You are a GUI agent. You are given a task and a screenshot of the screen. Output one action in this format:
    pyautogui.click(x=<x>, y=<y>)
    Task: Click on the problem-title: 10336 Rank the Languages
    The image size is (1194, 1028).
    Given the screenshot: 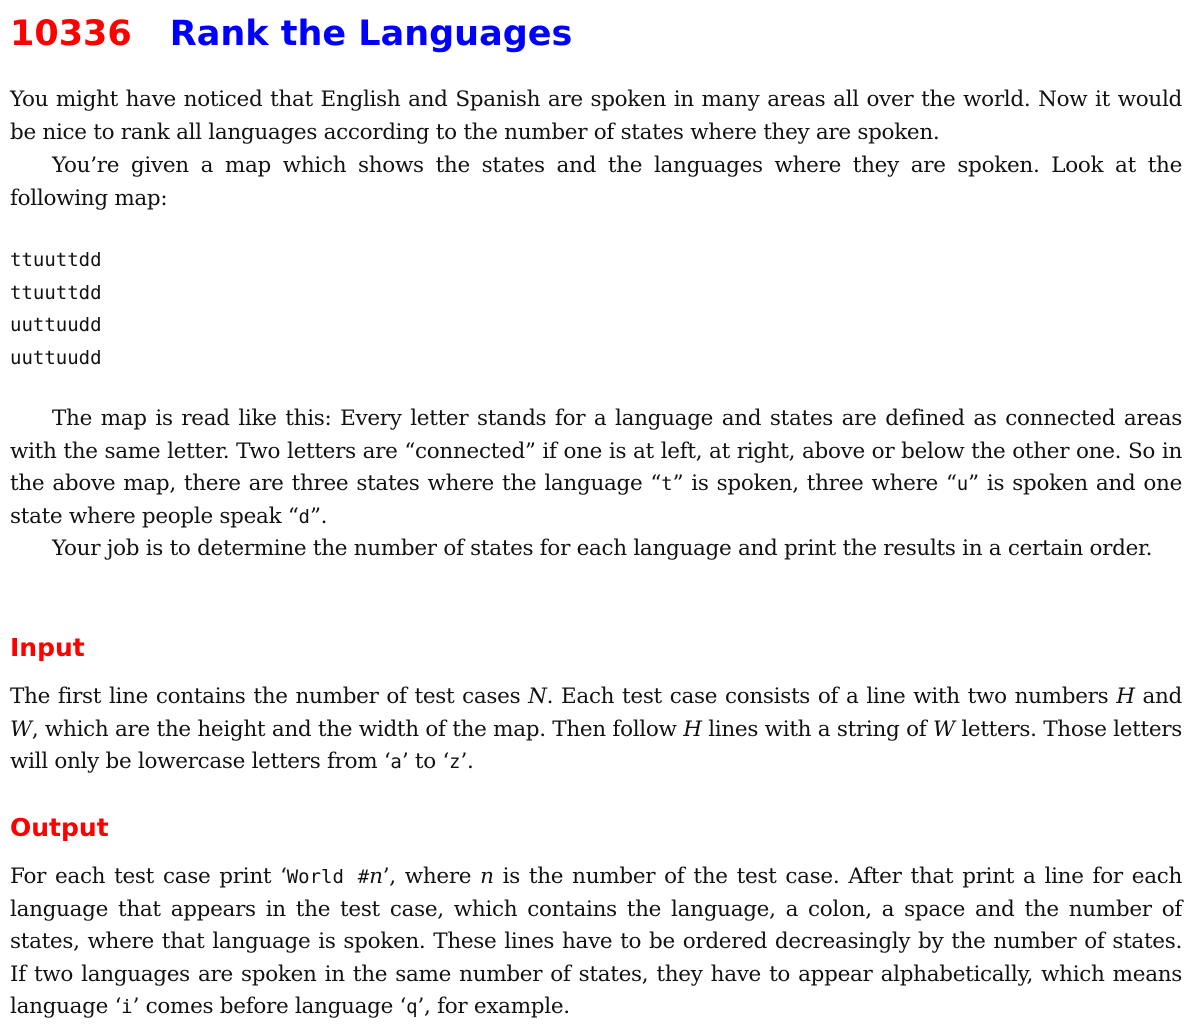 What is the action you would take?
    pyautogui.click(x=291, y=34)
    